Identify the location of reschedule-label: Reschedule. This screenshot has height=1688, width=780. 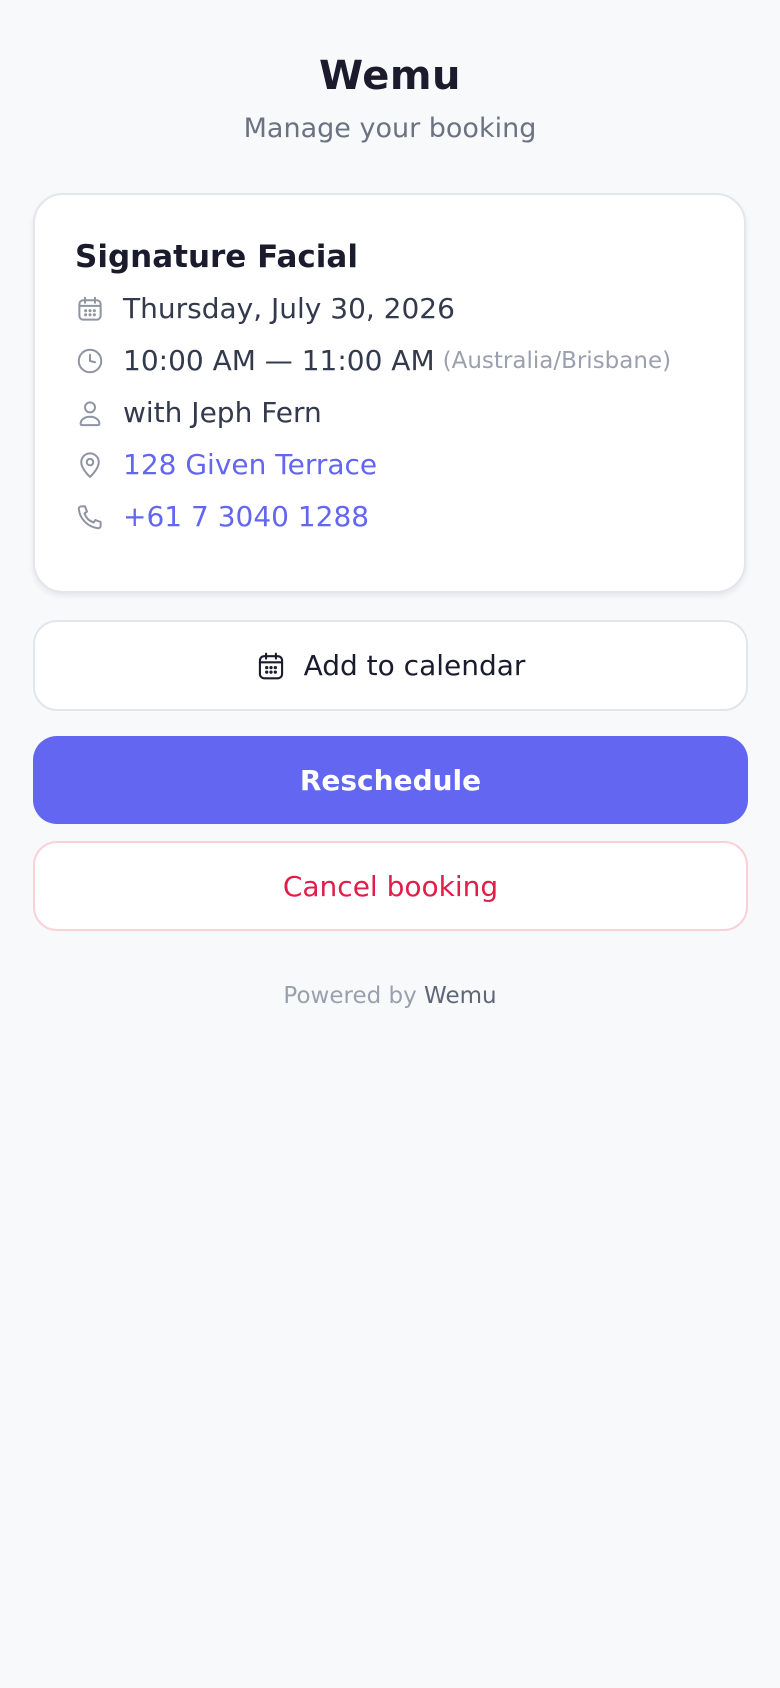
(390, 780).